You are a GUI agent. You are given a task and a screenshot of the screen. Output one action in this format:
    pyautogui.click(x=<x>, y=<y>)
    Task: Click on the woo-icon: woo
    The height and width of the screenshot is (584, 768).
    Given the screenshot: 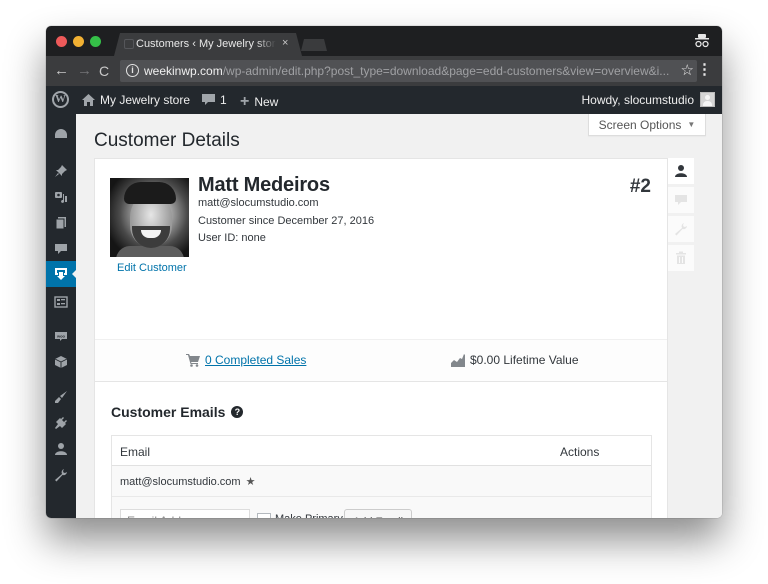 What is the action you would take?
    pyautogui.click(x=61, y=336)
    